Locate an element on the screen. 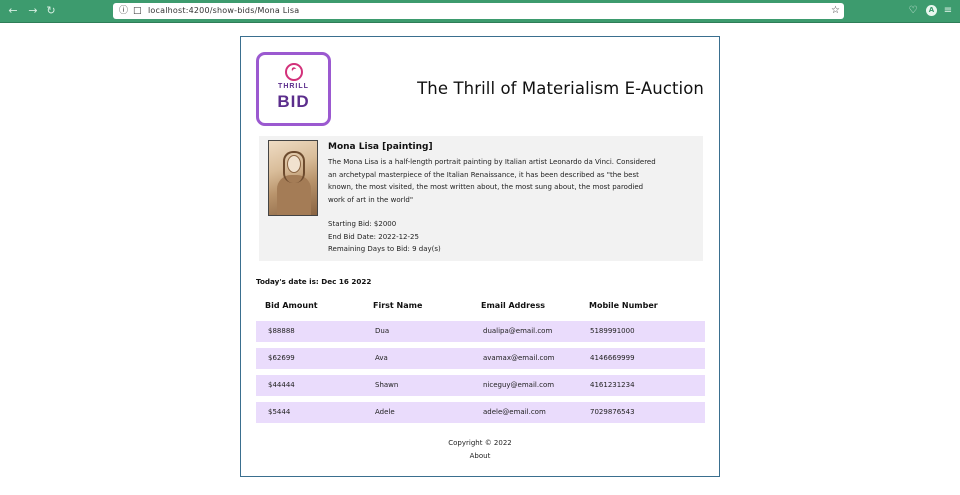  bid-amount: $44444 is located at coordinates (281, 385).